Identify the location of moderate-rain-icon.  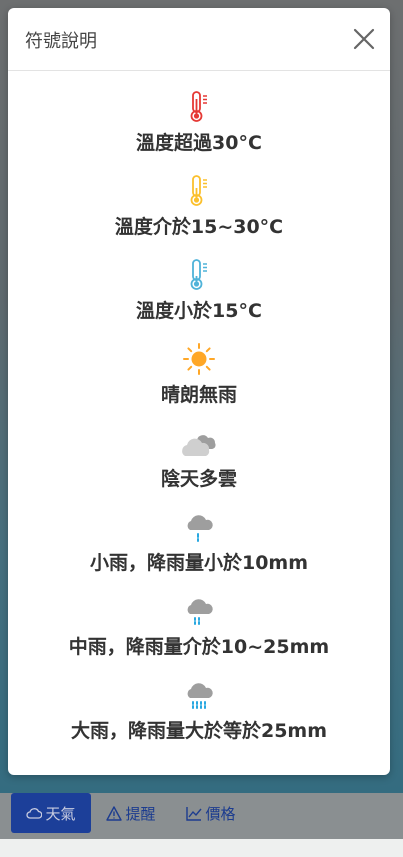
(200, 612).